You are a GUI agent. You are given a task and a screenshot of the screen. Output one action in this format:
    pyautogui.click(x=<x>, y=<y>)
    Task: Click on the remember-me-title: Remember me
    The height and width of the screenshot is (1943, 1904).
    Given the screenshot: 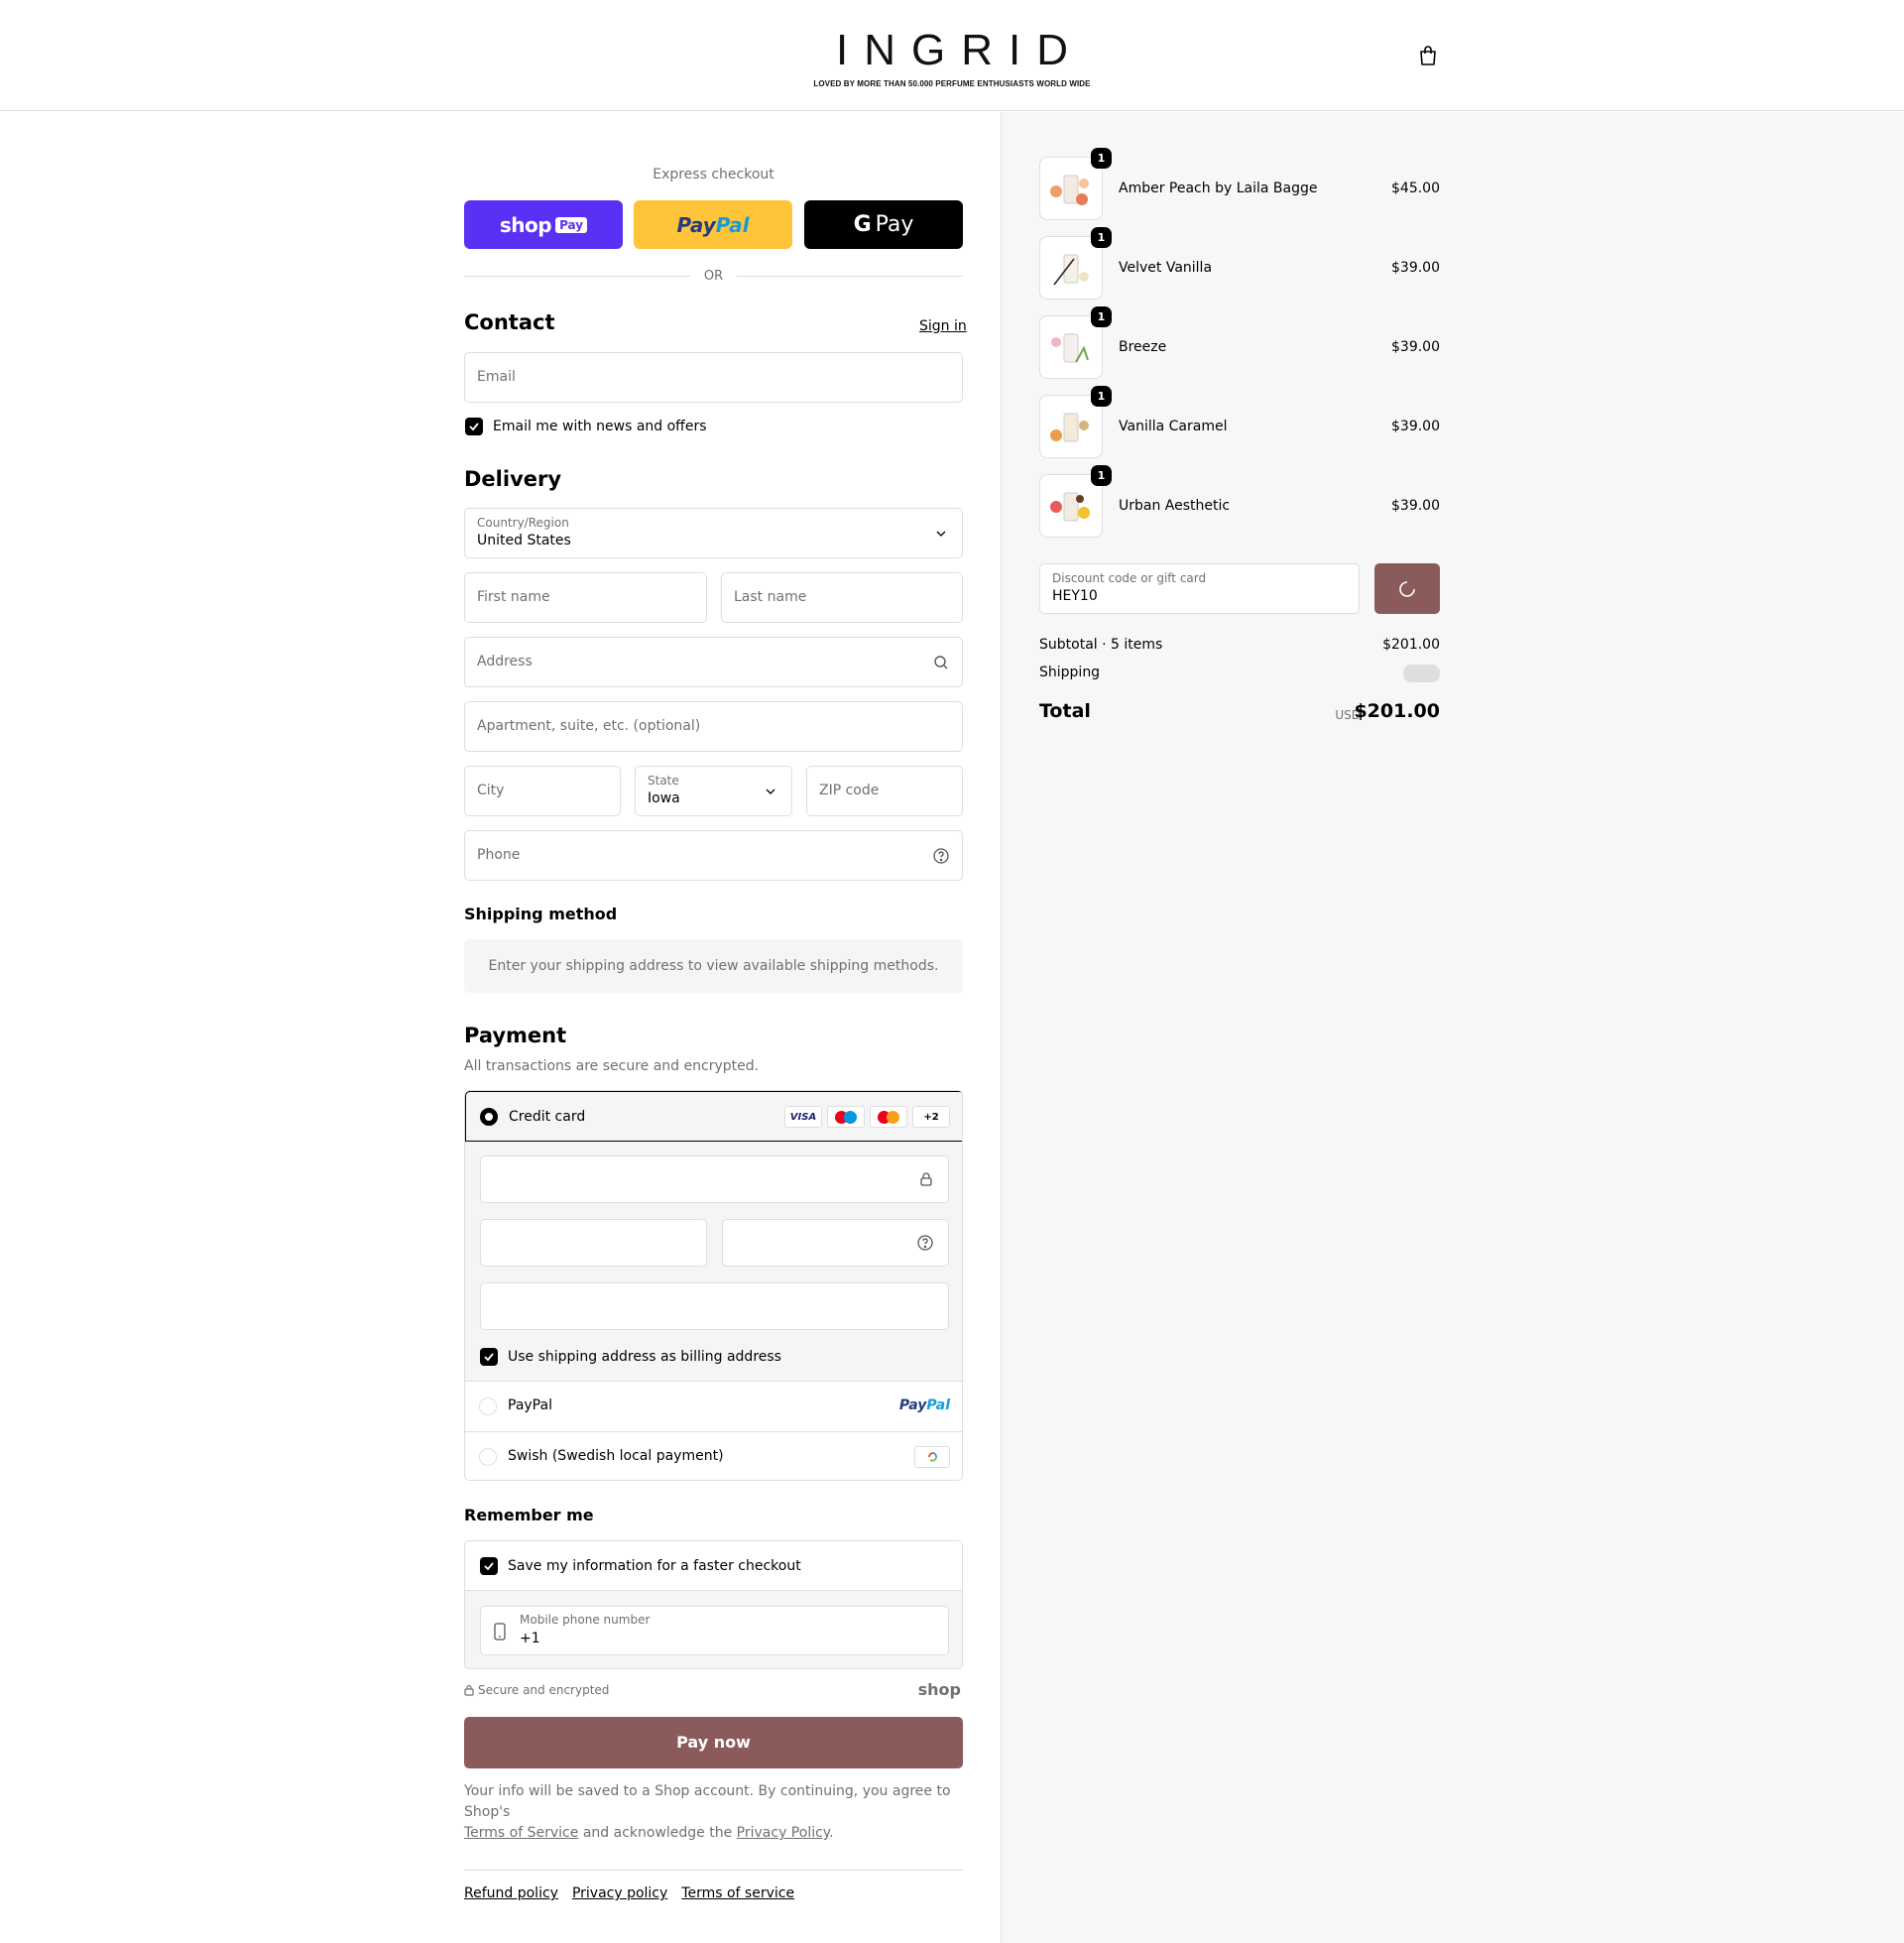 What is the action you would take?
    pyautogui.click(x=529, y=1515)
    